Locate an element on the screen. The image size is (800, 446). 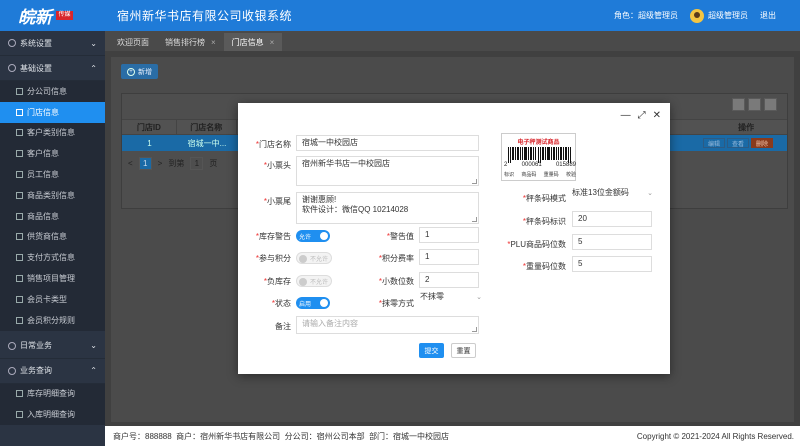
columns-icon is located at coordinates (738, 104).